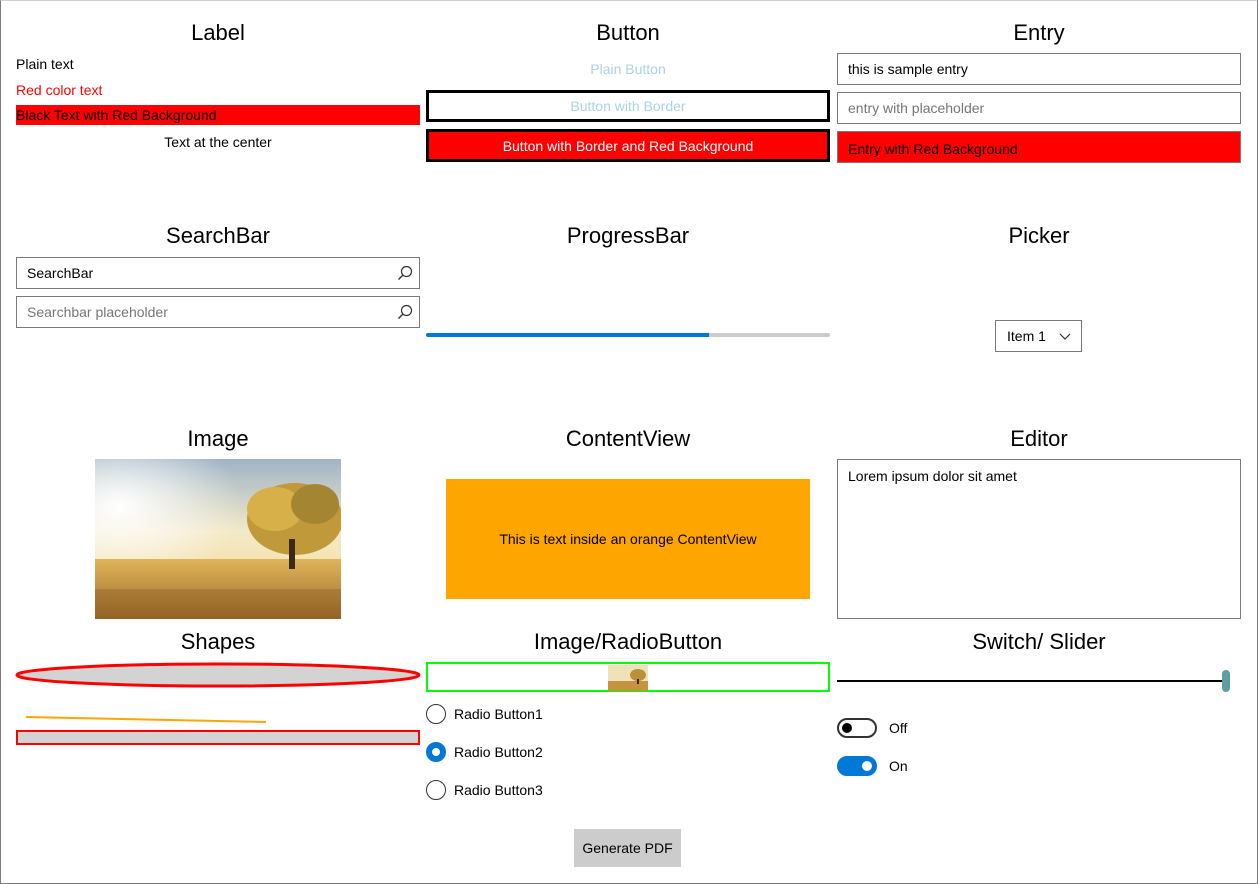  I want to click on picker-section-header: Picker, so click(1039, 235).